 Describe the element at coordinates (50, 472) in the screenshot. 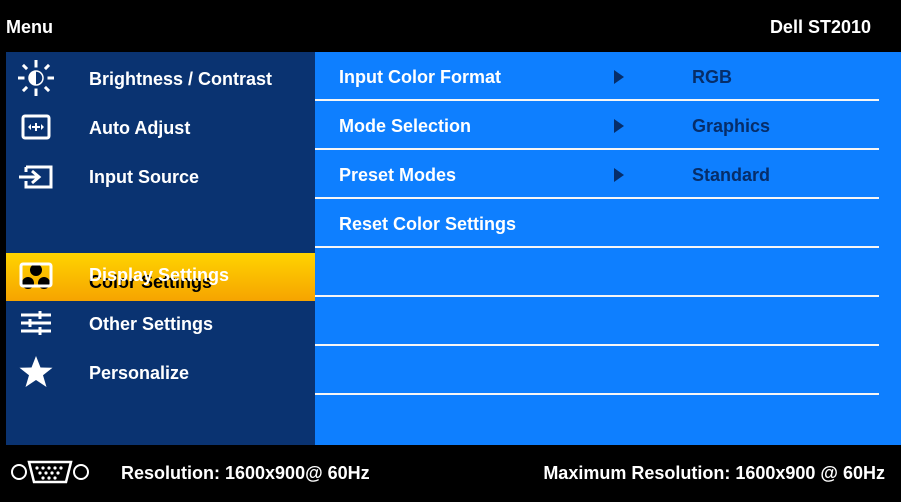

I see `vga-connector-icon` at that location.